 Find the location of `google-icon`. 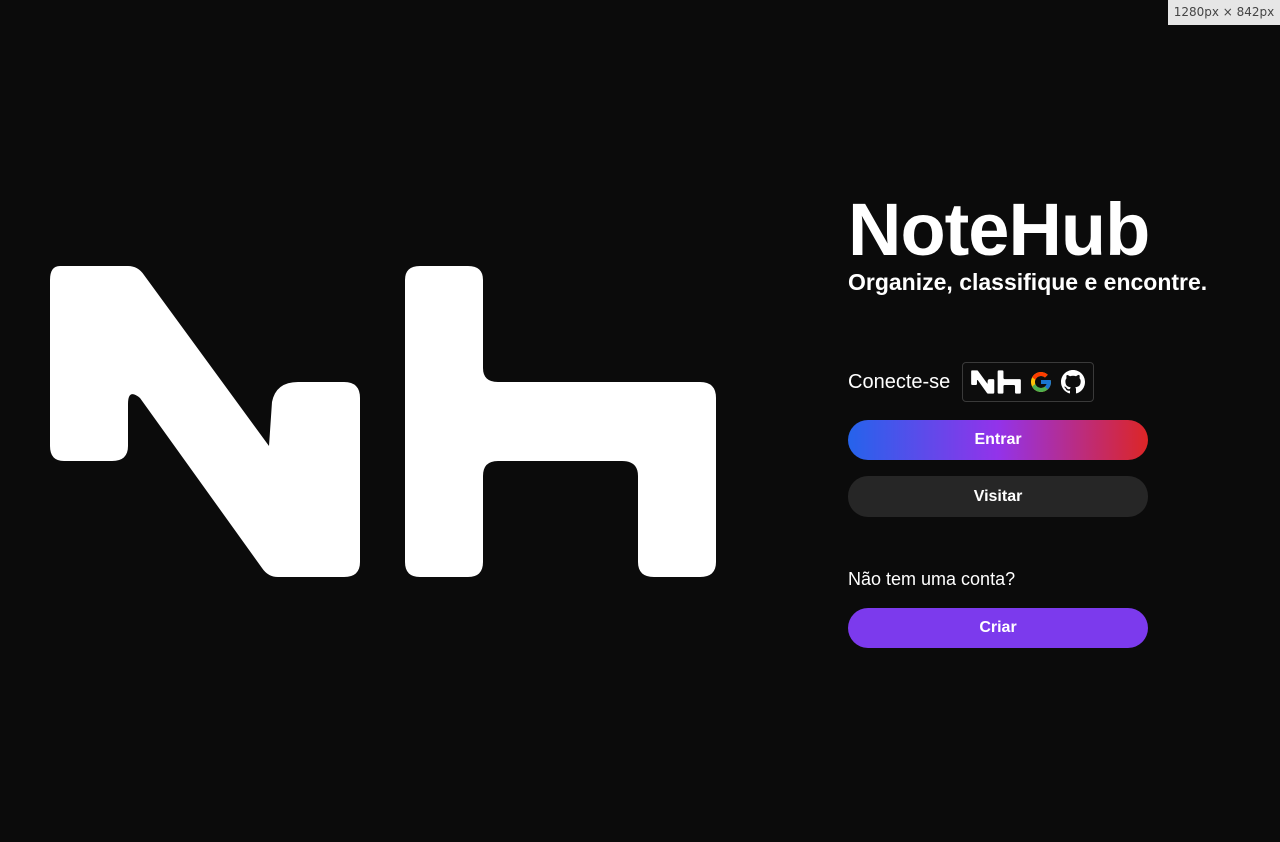

google-icon is located at coordinates (1041, 382).